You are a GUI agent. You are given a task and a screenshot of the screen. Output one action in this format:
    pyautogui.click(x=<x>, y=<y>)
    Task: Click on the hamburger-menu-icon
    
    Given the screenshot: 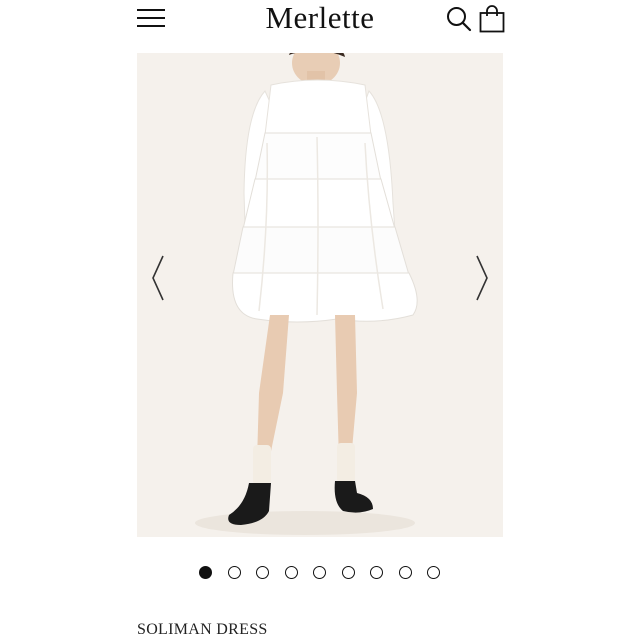 What is the action you would take?
    pyautogui.click(x=151, y=19)
    